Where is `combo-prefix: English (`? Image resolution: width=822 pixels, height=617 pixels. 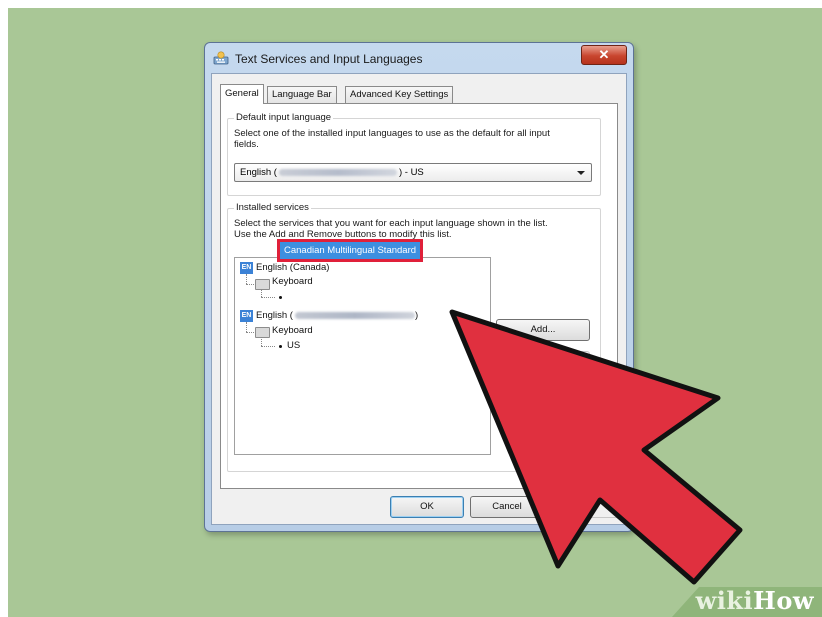 combo-prefix: English ( is located at coordinates (258, 172).